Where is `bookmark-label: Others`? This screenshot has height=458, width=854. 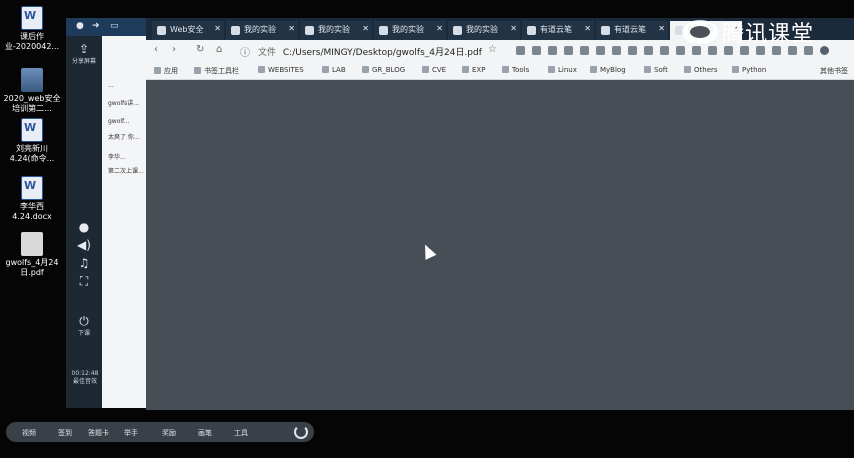 bookmark-label: Others is located at coordinates (706, 70).